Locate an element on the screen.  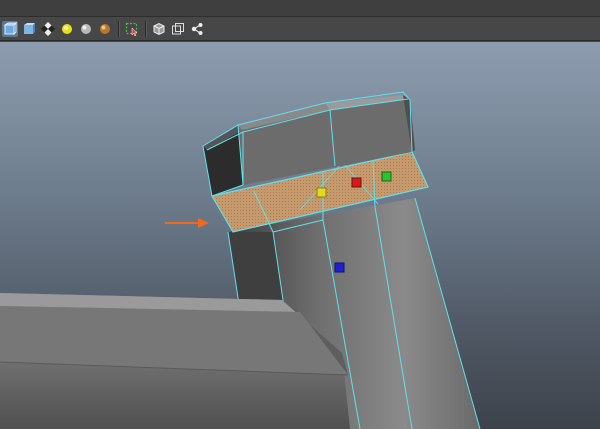
viewport-toolbar is located at coordinates (300, 29).